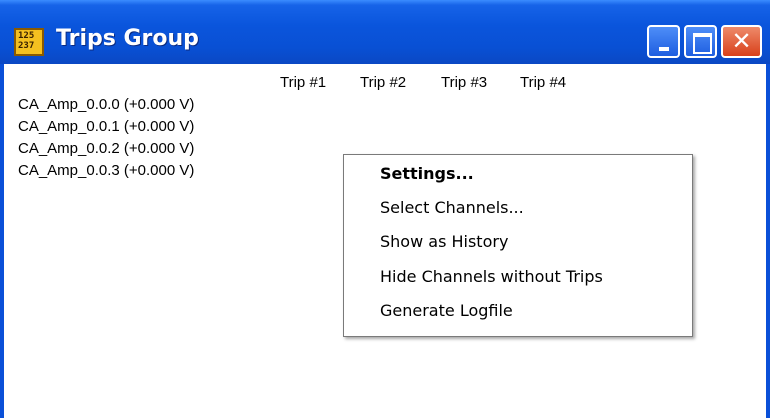 This screenshot has height=418, width=770. Describe the element at coordinates (543, 82) in the screenshot. I see `trip-4-header: Trip #4` at that location.